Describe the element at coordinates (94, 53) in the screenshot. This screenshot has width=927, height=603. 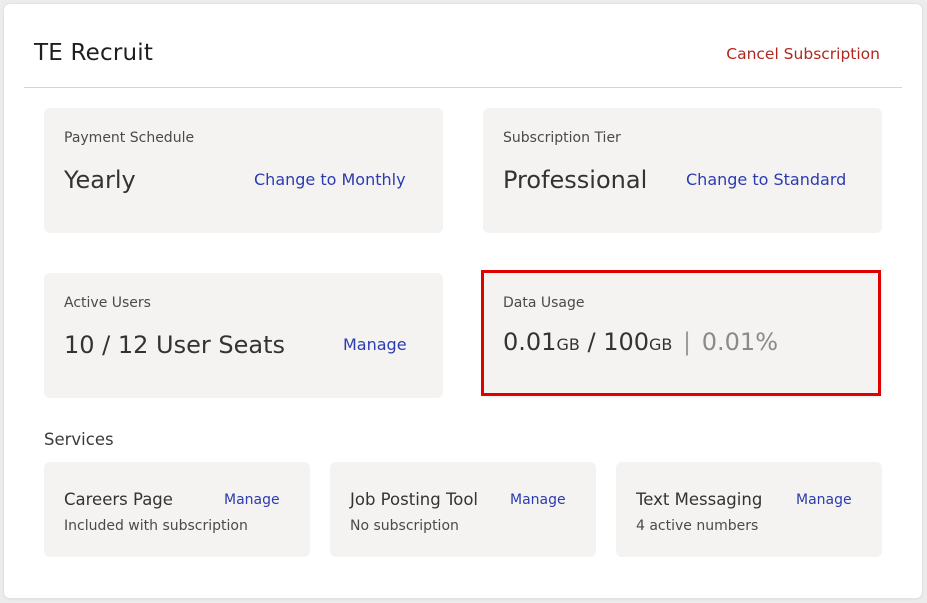
I see `page-title: TE Recruit` at that location.